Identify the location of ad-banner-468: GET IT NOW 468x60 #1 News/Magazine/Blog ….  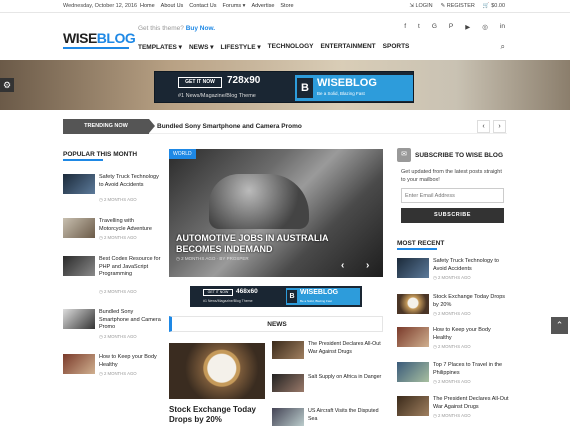
(276, 296).